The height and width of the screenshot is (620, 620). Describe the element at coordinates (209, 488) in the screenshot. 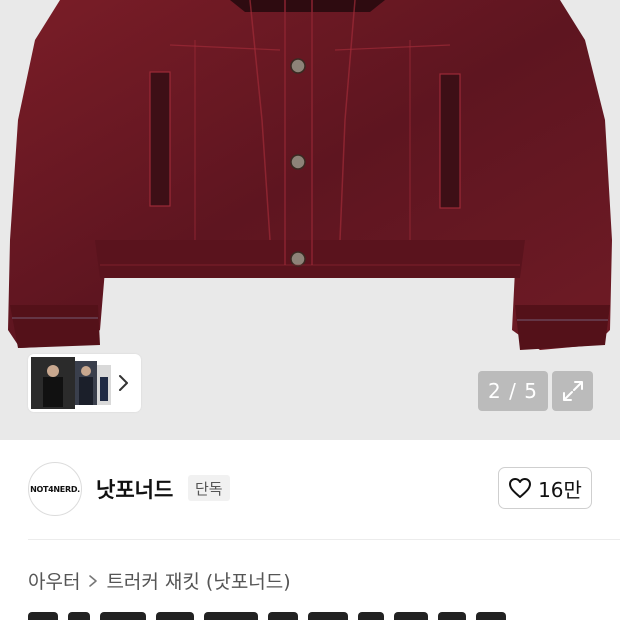

I see `exclusive-badge: 단독` at that location.